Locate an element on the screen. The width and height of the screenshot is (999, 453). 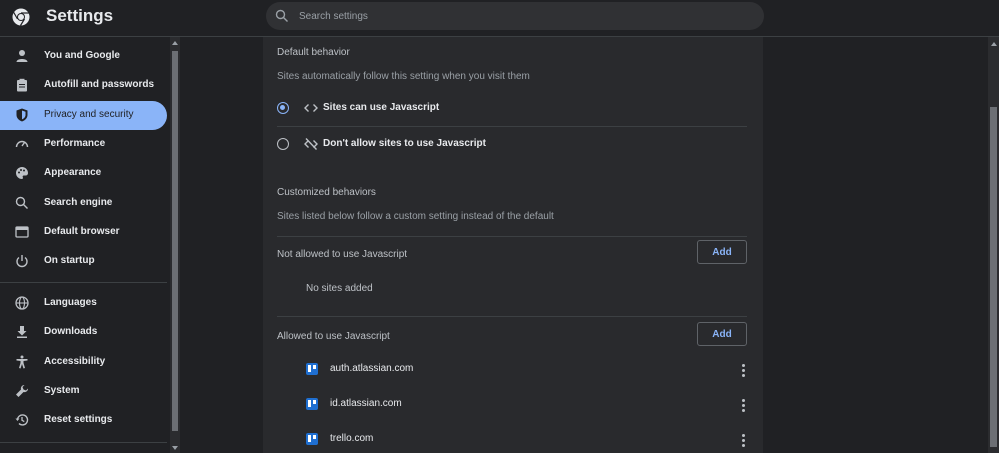
sidebar-item-accessibility: Accessibility is located at coordinates (83, 362).